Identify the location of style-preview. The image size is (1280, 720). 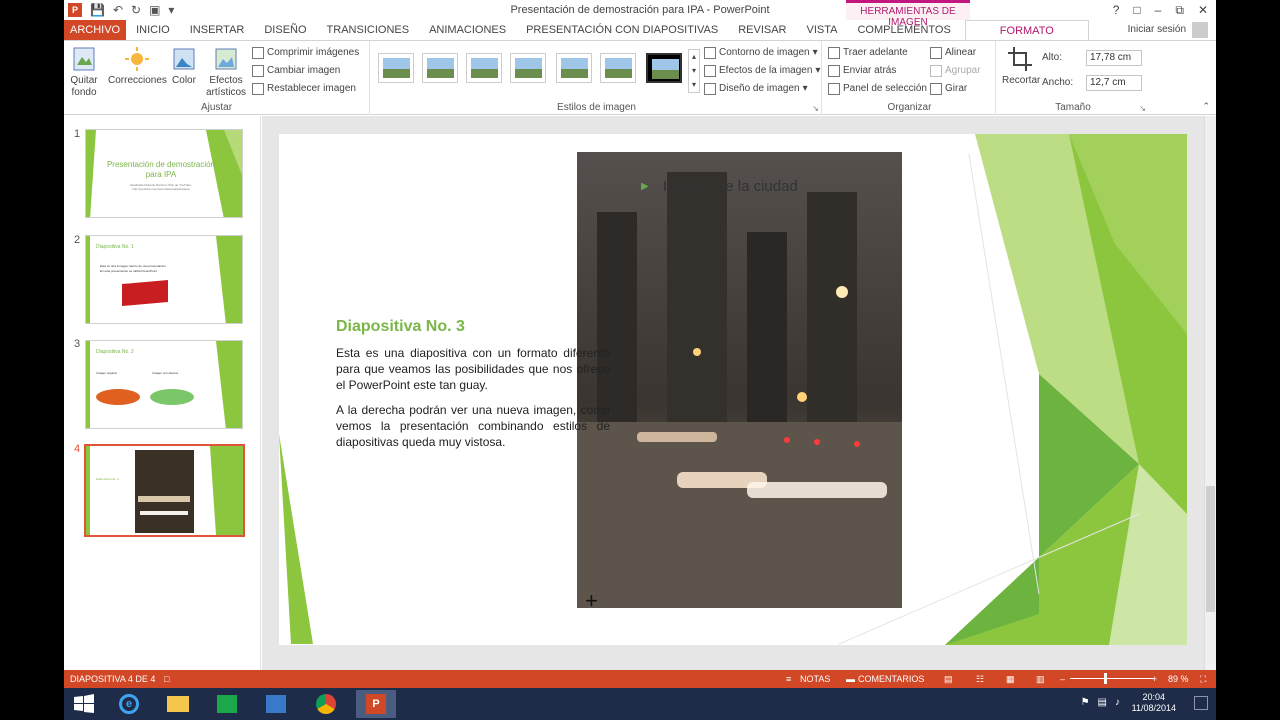
(396, 68).